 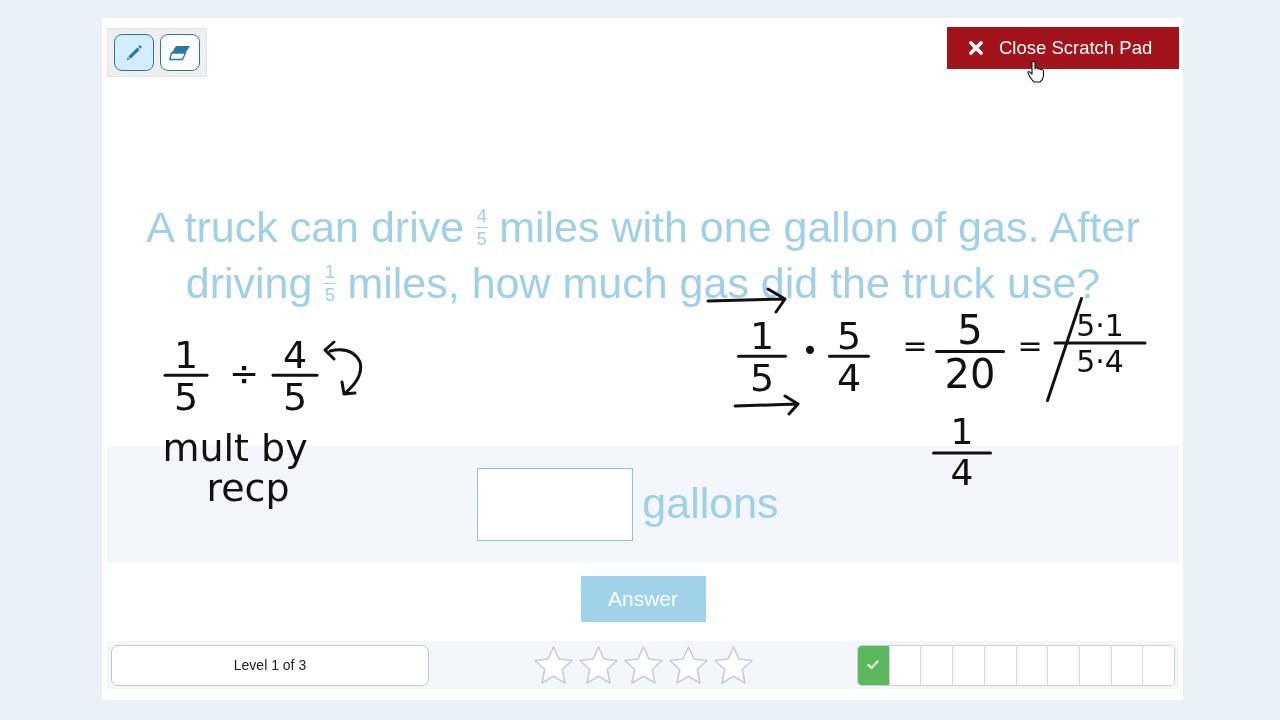 What do you see at coordinates (1100, 361) in the screenshot?
I see `handwritten-denominator: 5·4` at bounding box center [1100, 361].